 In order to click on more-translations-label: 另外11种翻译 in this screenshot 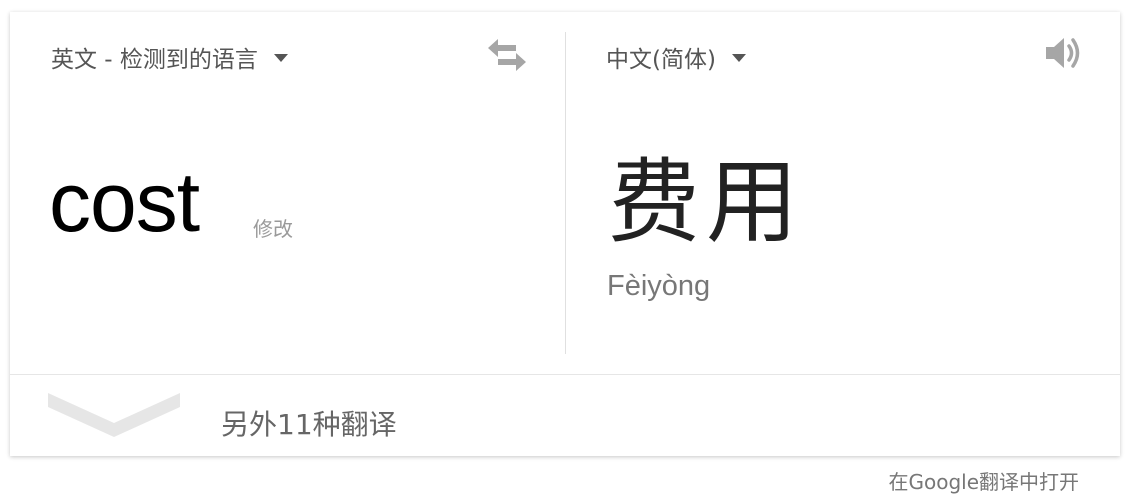, I will do `click(309, 424)`.